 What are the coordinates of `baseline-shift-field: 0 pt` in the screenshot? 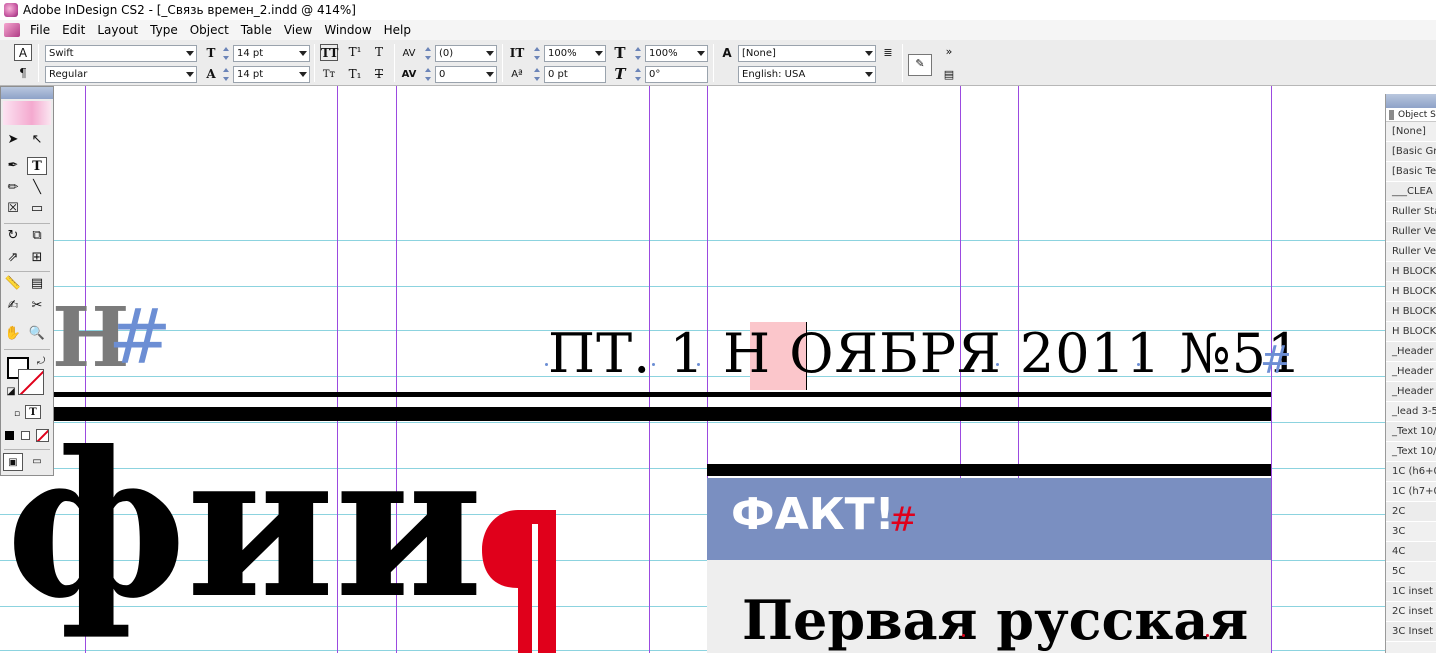 It's located at (575, 74).